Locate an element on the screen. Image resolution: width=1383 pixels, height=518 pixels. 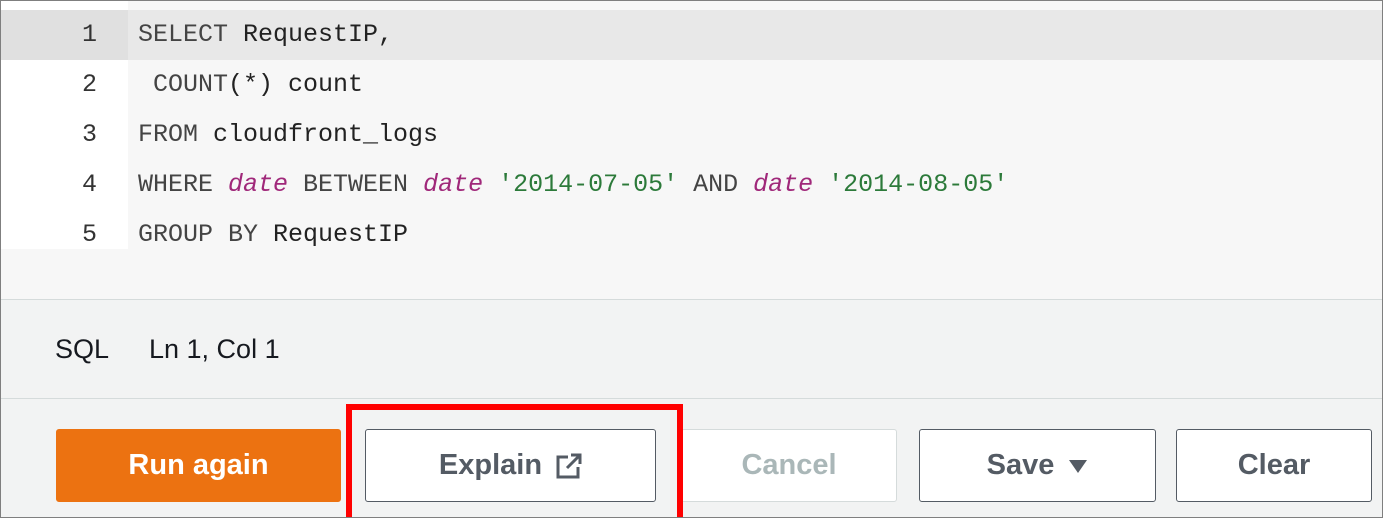
code-token: RequestIP, is located at coordinates (311, 34).